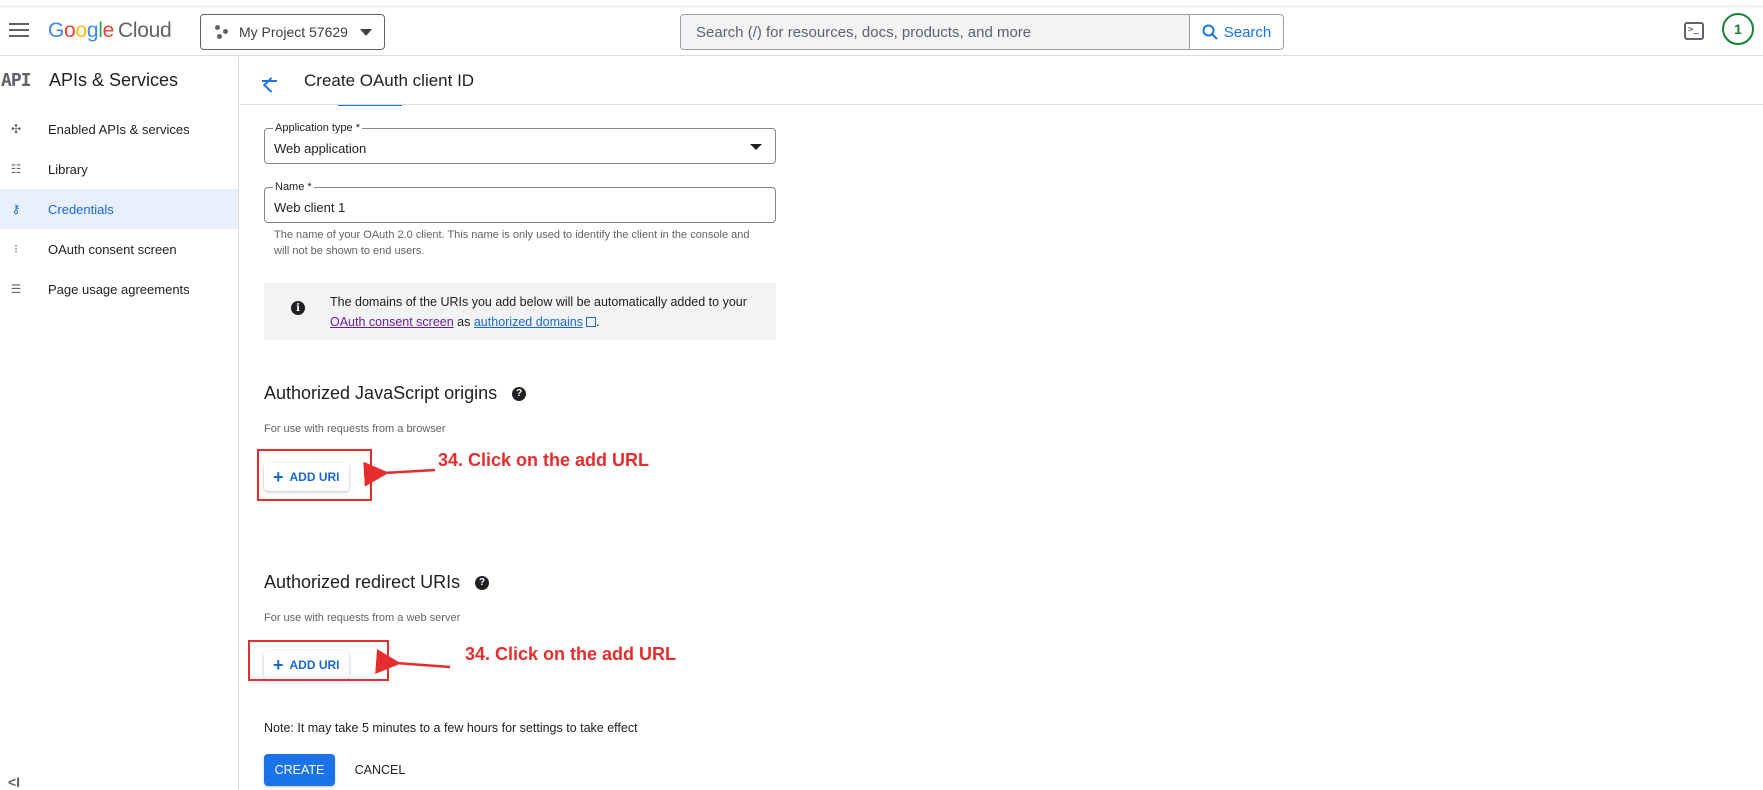 The image size is (1763, 790). Describe the element at coordinates (114, 80) in the screenshot. I see `sidebar-title: APIs & Services` at that location.